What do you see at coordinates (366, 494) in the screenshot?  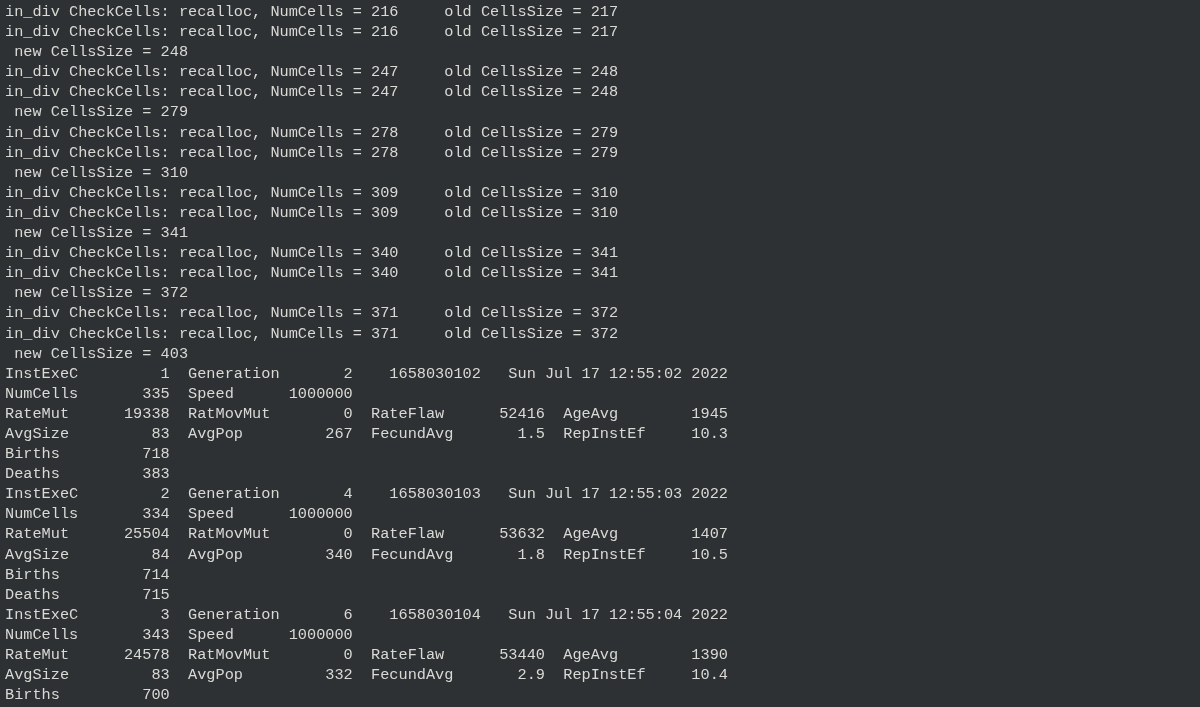 I see `terminal-line: InstExeC 2 Generation 4 1658030103 Sun Jul 17 12:55:03 2022` at bounding box center [366, 494].